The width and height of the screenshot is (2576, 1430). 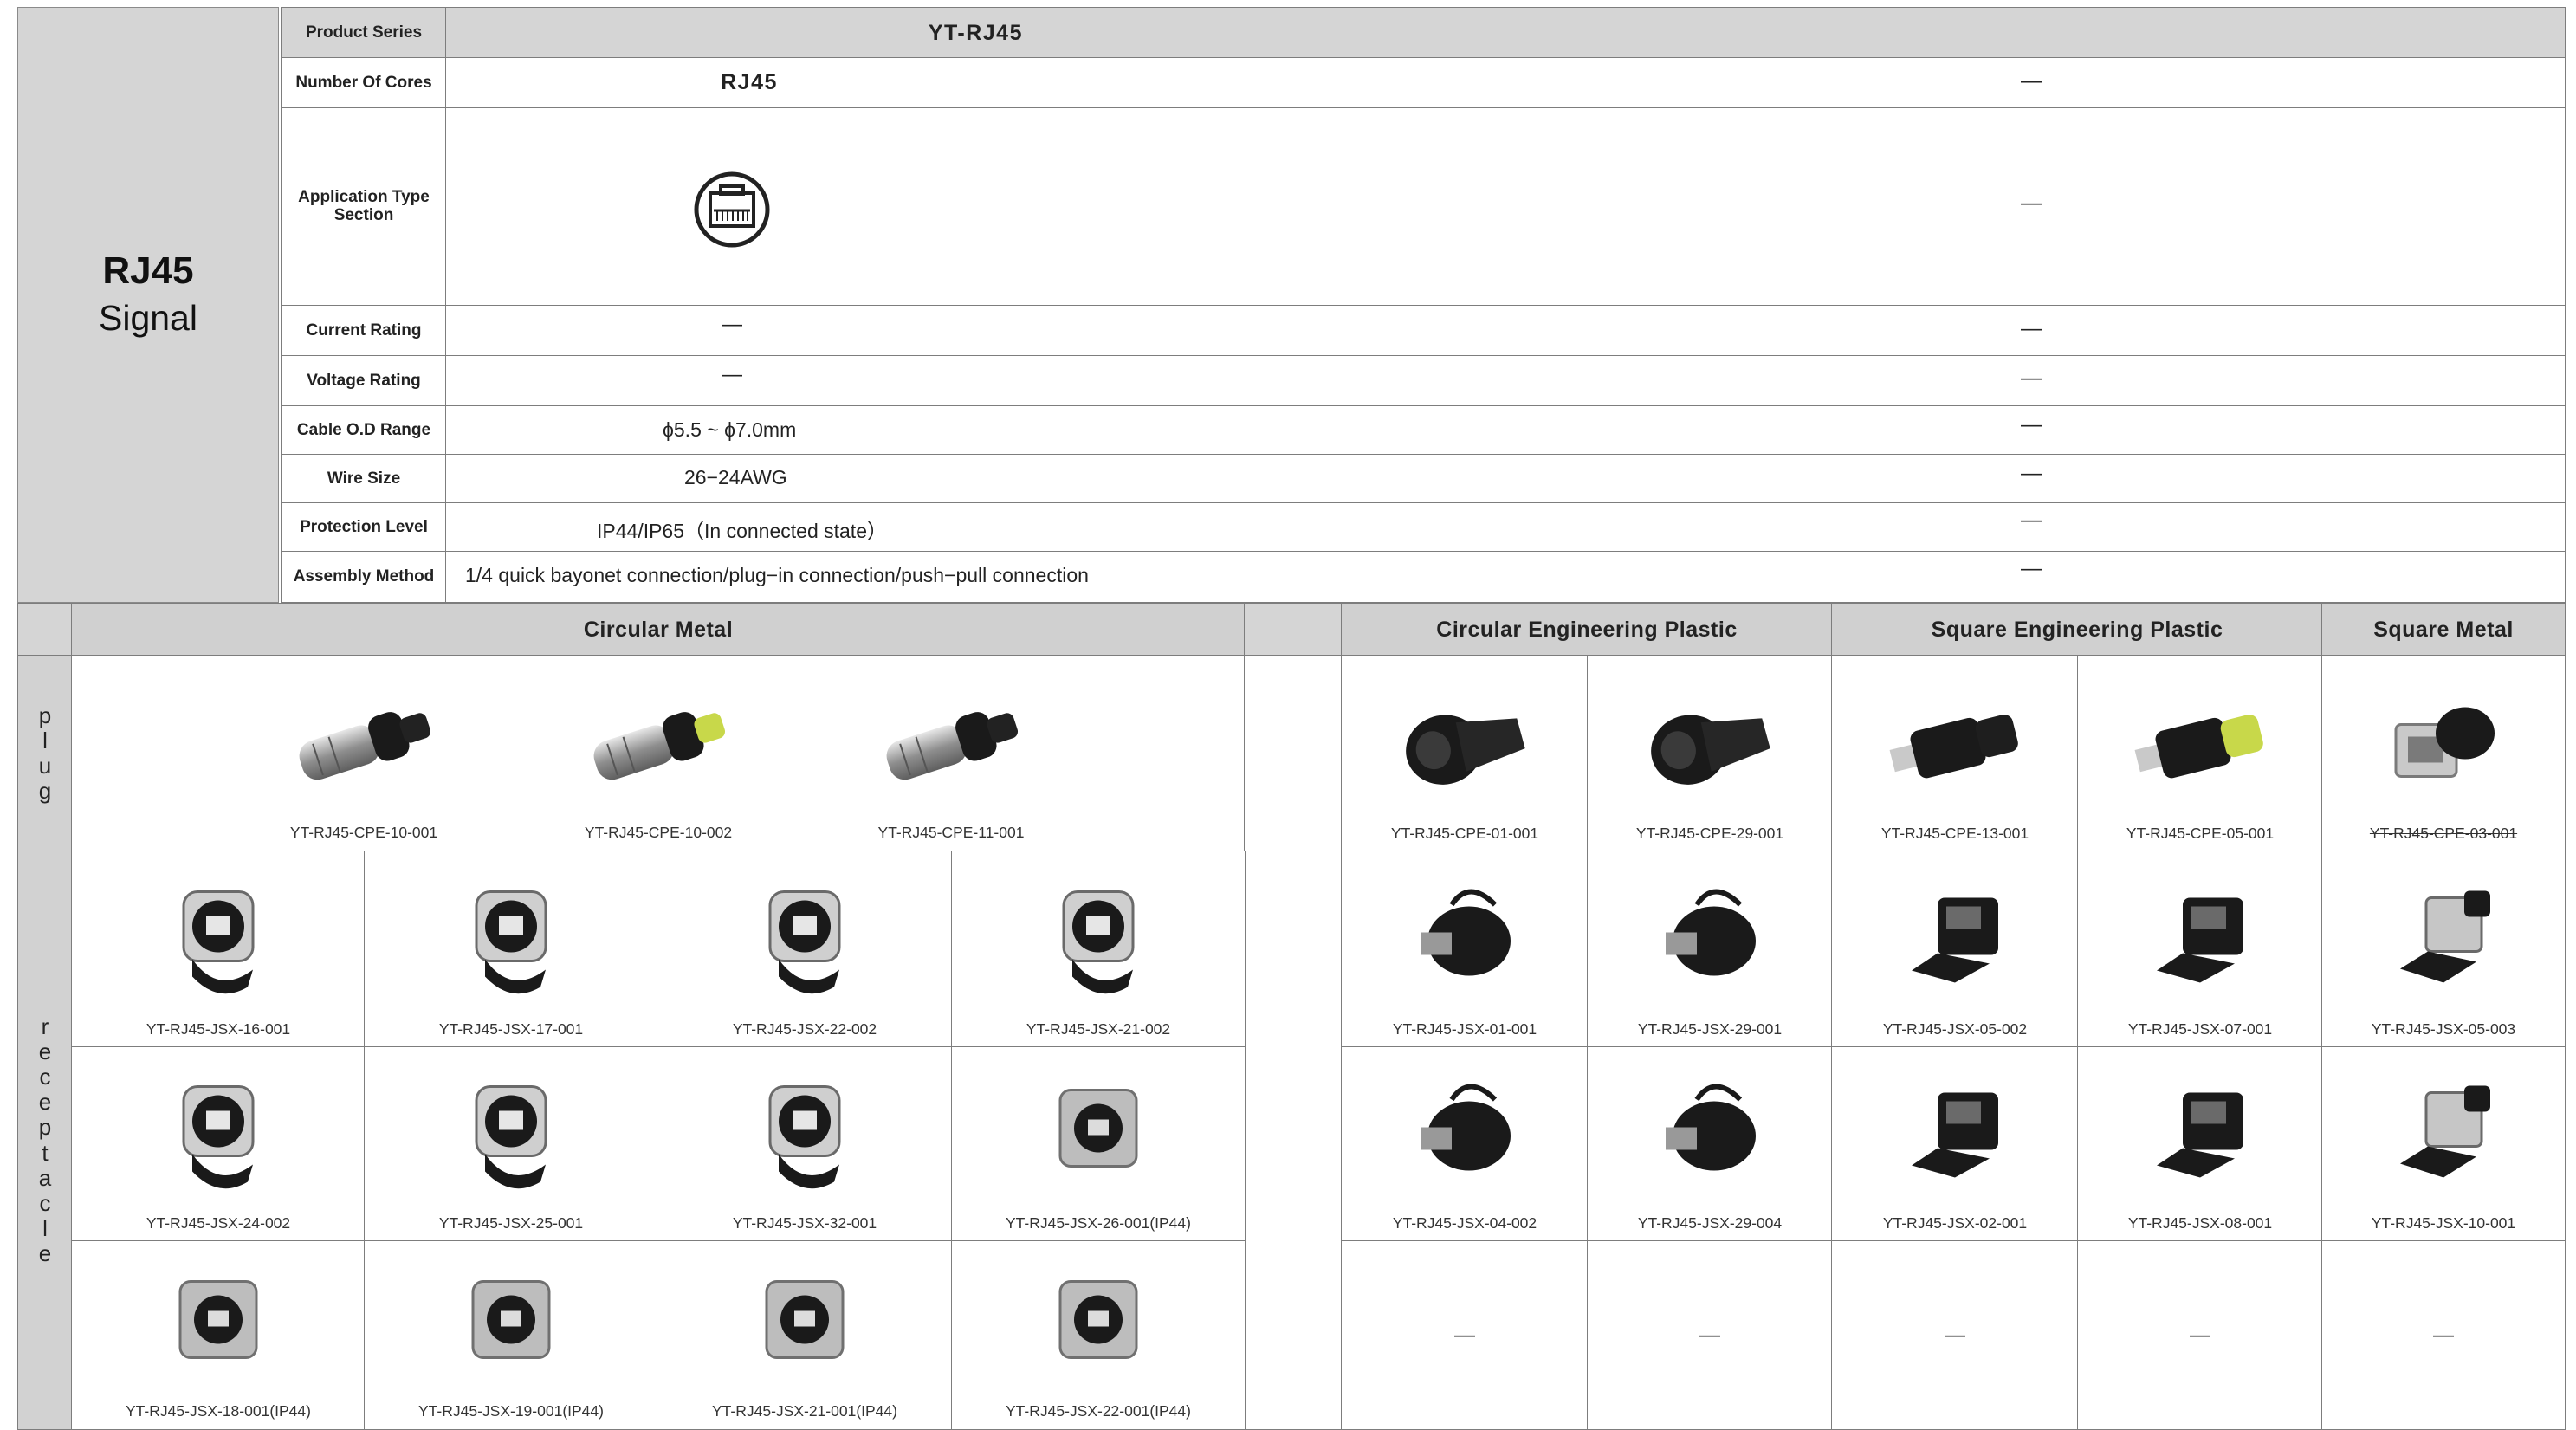 I want to click on row-label-letter: u, so click(x=45, y=766).